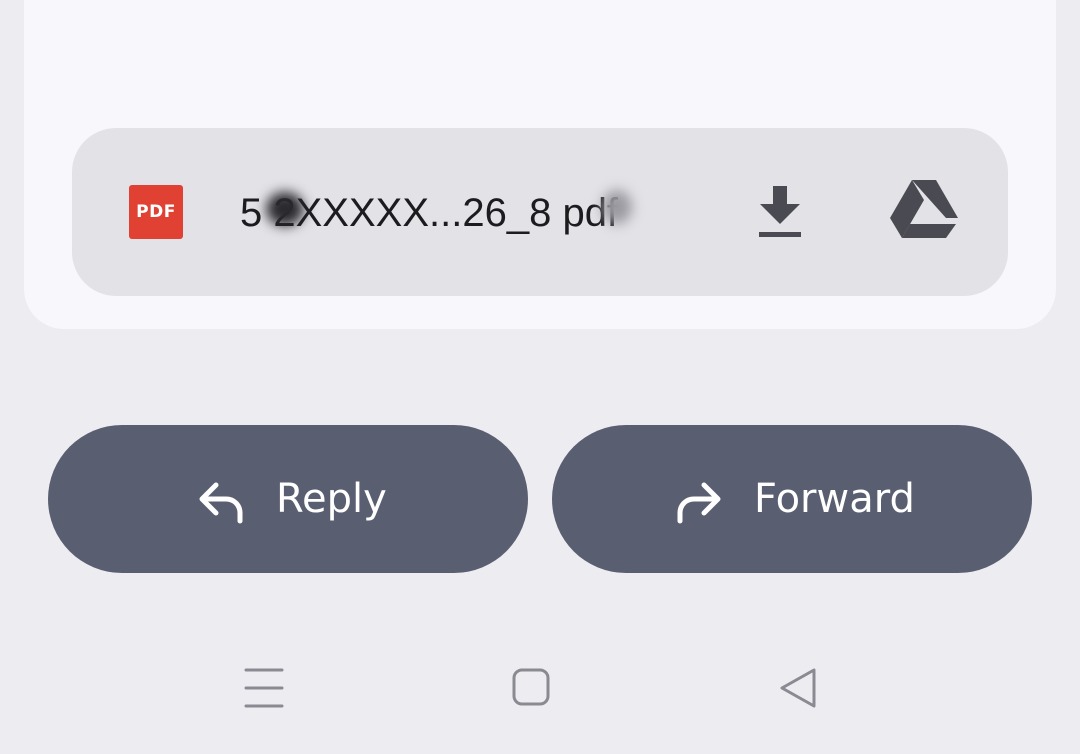 The height and width of the screenshot is (754, 1080). I want to click on forward-button: Forward, so click(792, 499).